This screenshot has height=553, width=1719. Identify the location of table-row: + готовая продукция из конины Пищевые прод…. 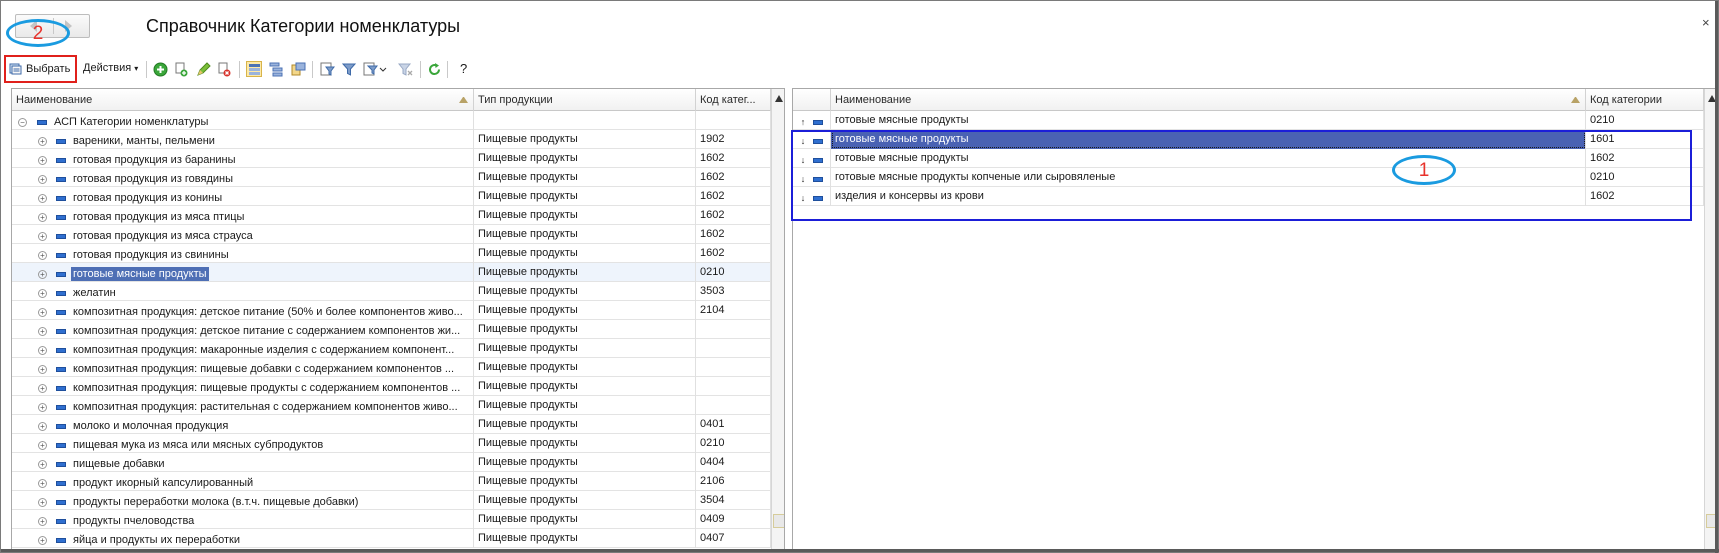
(391, 196).